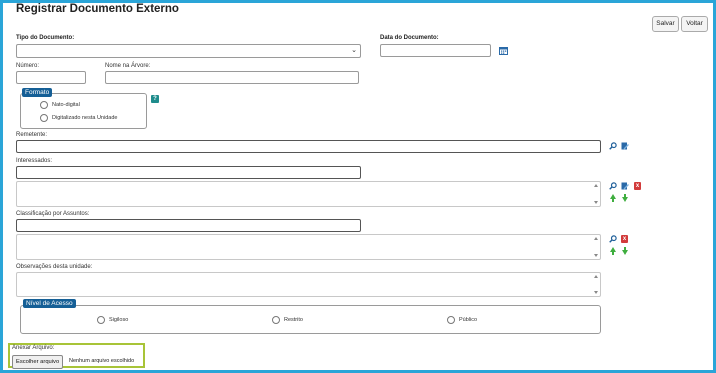 The height and width of the screenshot is (373, 716). What do you see at coordinates (33, 348) in the screenshot?
I see `anexar-label: Anexar Arquivo:` at bounding box center [33, 348].